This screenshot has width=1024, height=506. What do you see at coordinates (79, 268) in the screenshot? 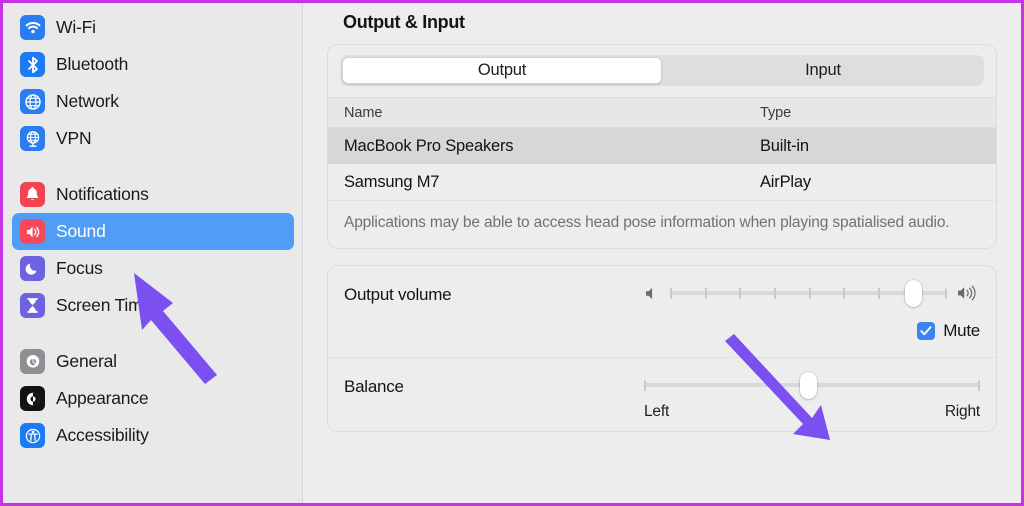
I see `sidebar-item-label: Focus` at bounding box center [79, 268].